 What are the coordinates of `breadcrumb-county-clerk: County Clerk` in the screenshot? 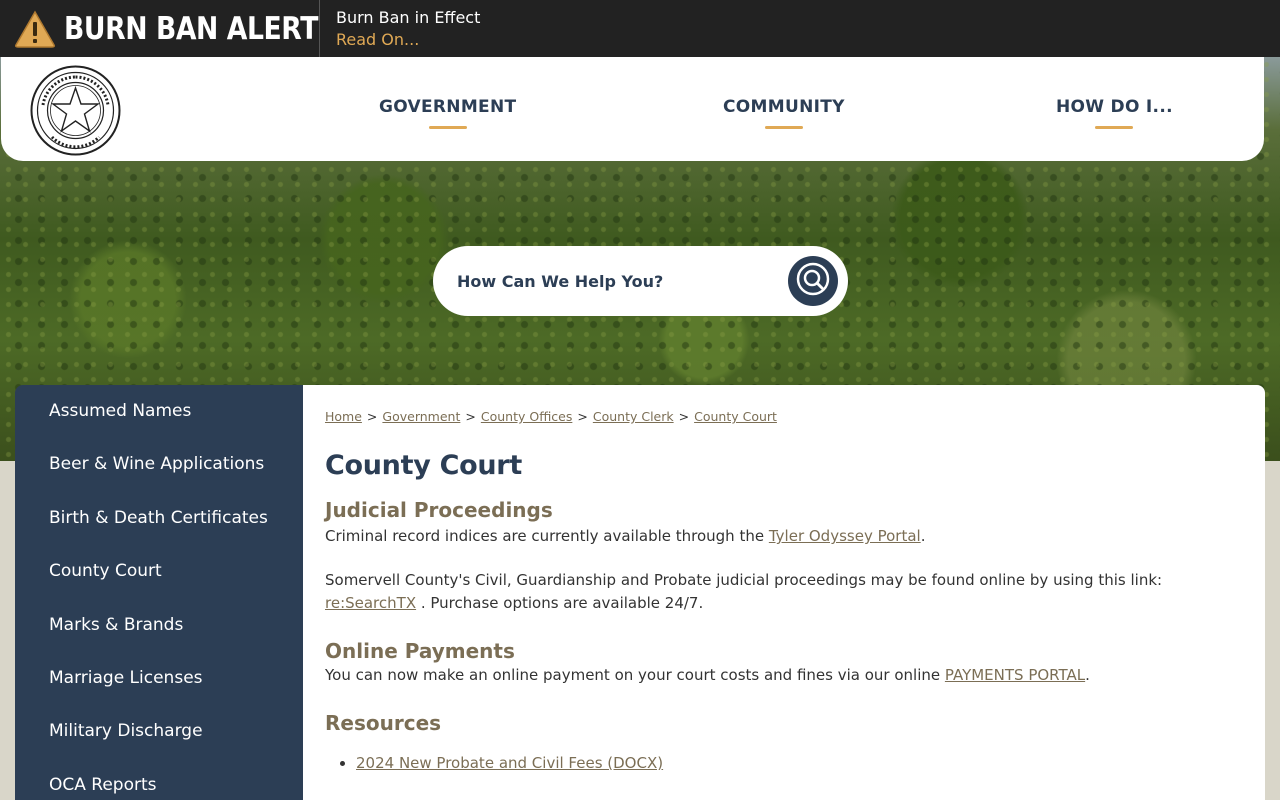 It's located at (633, 416).